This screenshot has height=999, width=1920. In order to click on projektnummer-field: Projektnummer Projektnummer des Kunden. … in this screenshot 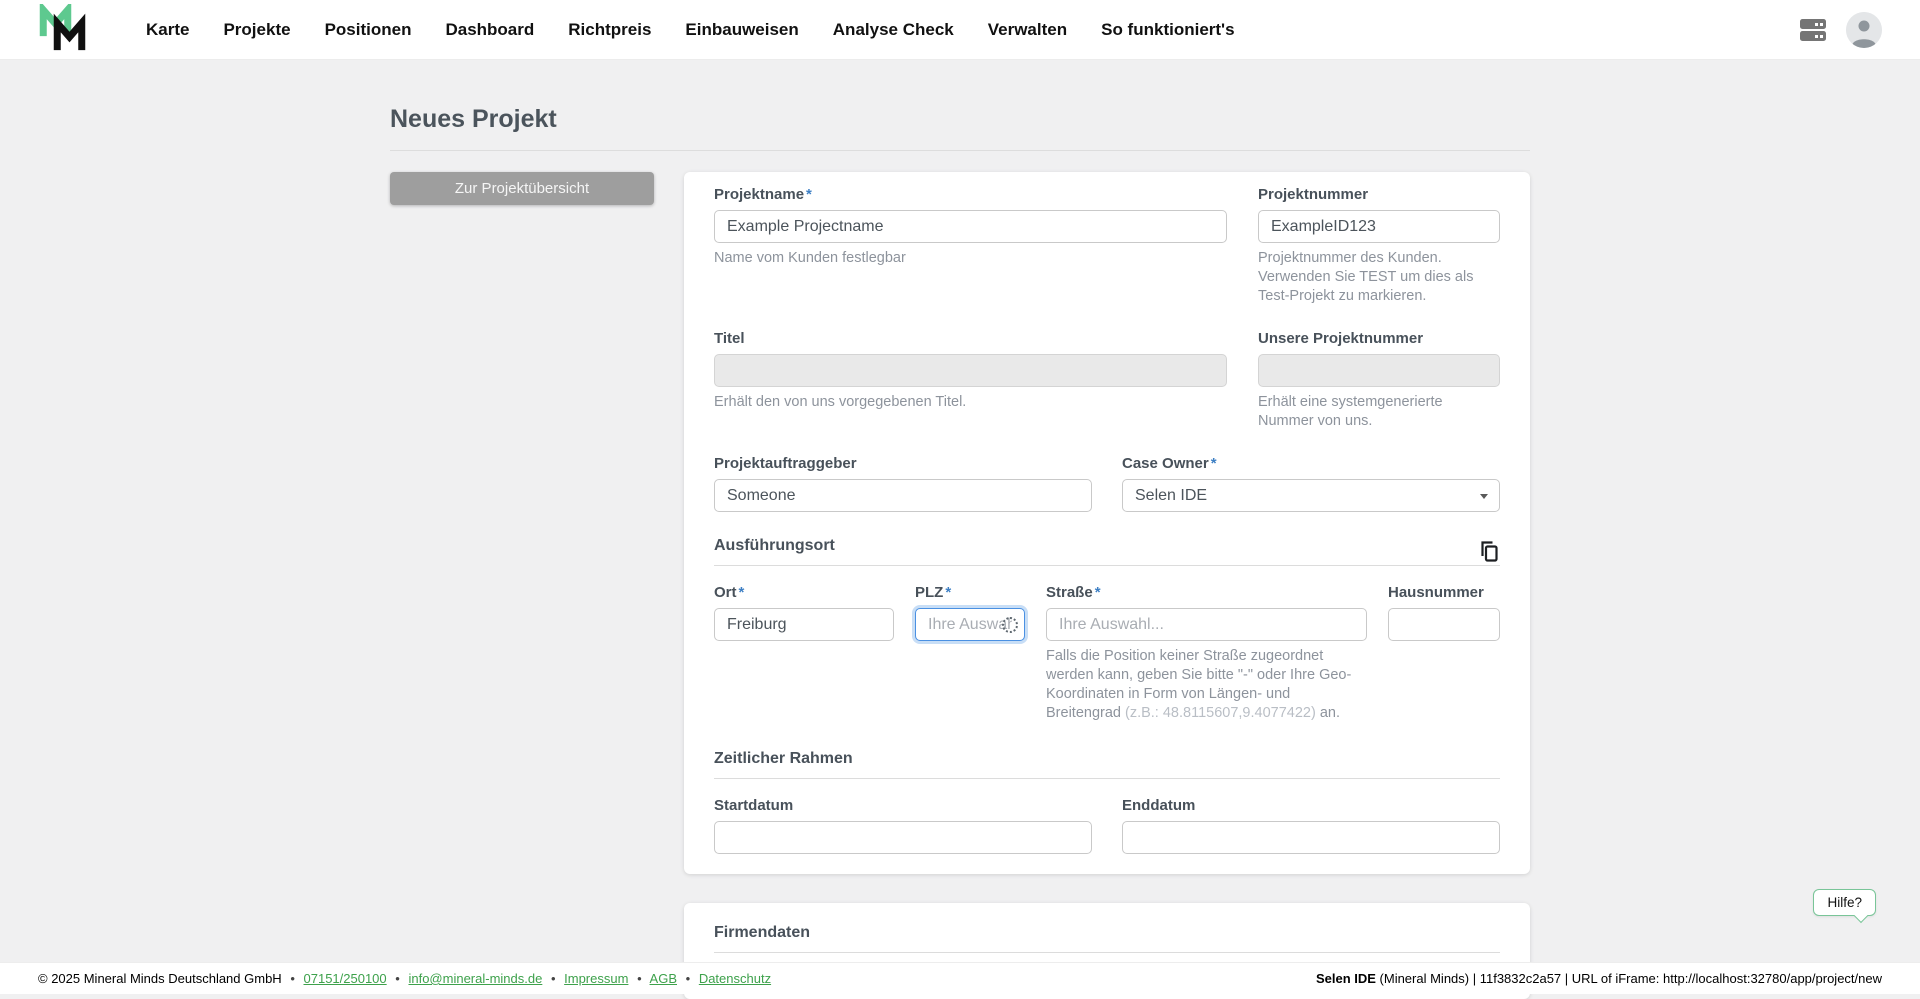, I will do `click(1379, 246)`.